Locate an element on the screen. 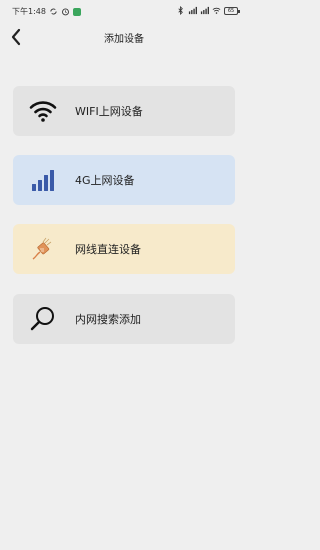 The height and width of the screenshot is (550, 320). sync-icon is located at coordinates (53, 11).